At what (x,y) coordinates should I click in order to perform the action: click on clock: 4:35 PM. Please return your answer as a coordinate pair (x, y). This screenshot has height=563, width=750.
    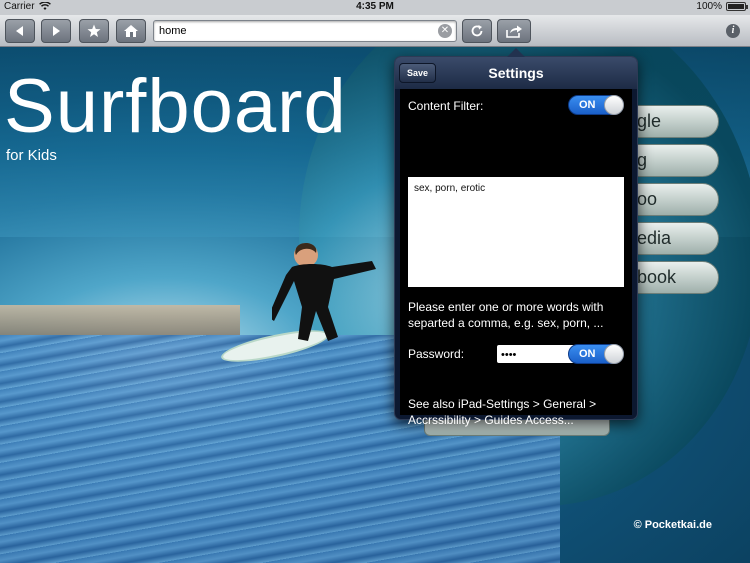
    Looking at the image, I should click on (375, 6).